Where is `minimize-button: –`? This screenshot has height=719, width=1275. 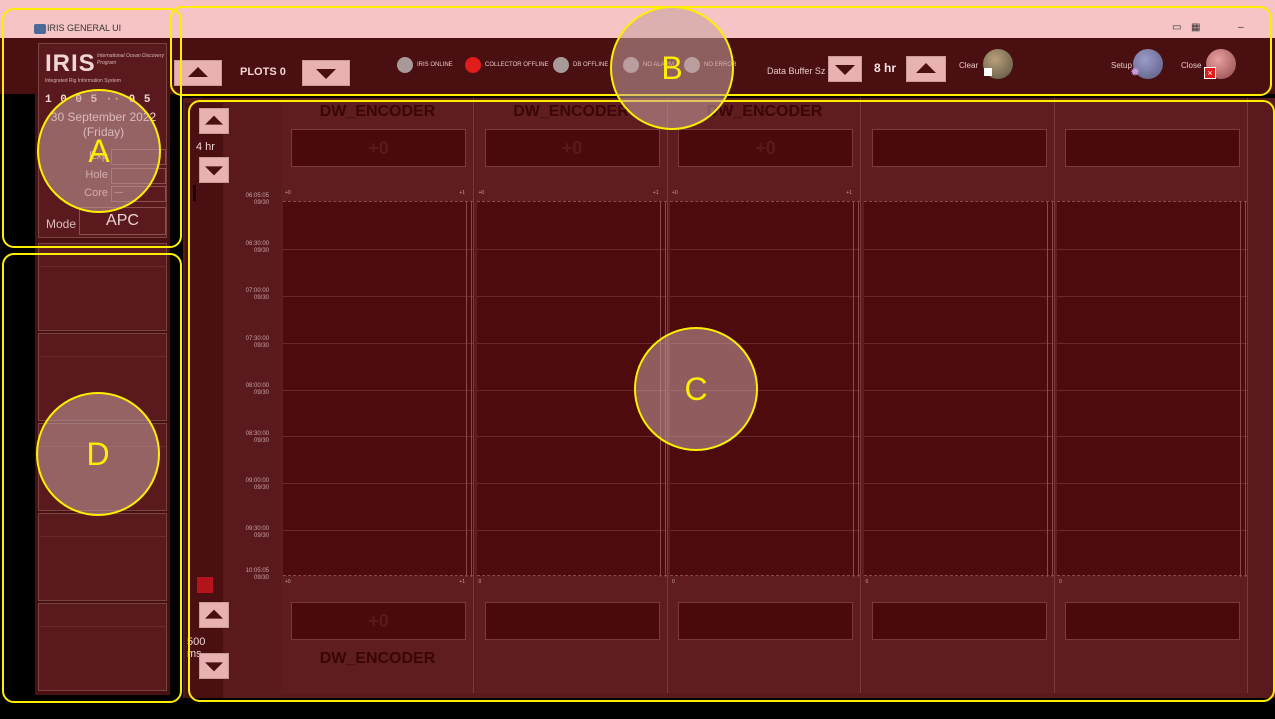 minimize-button: – is located at coordinates (1241, 27).